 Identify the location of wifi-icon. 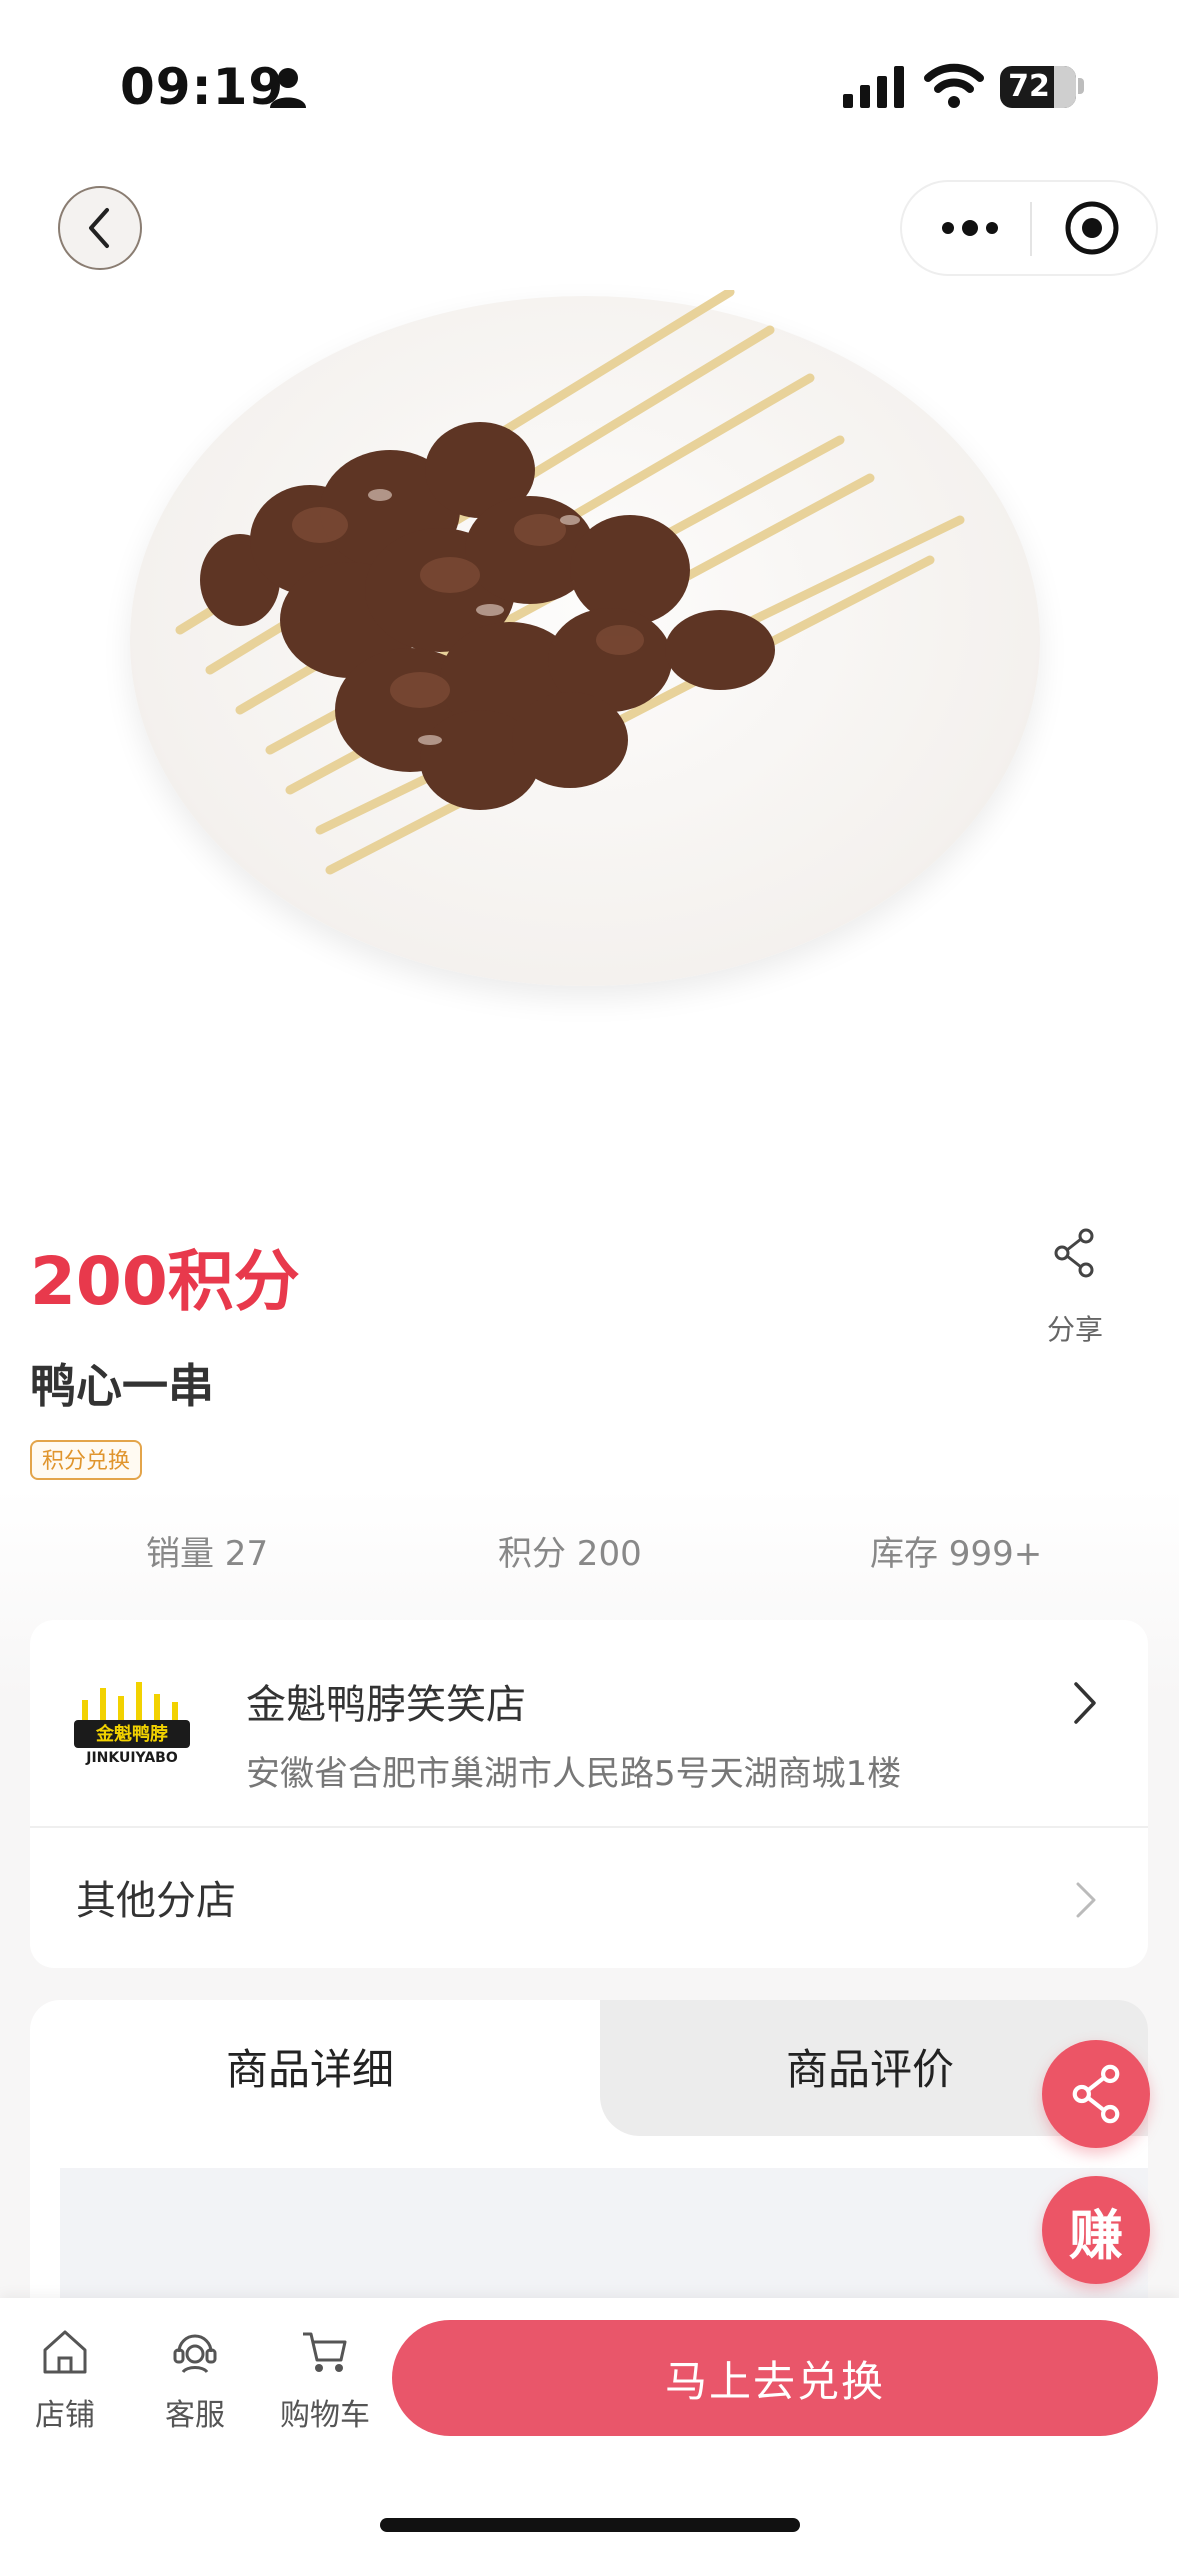
(954, 85).